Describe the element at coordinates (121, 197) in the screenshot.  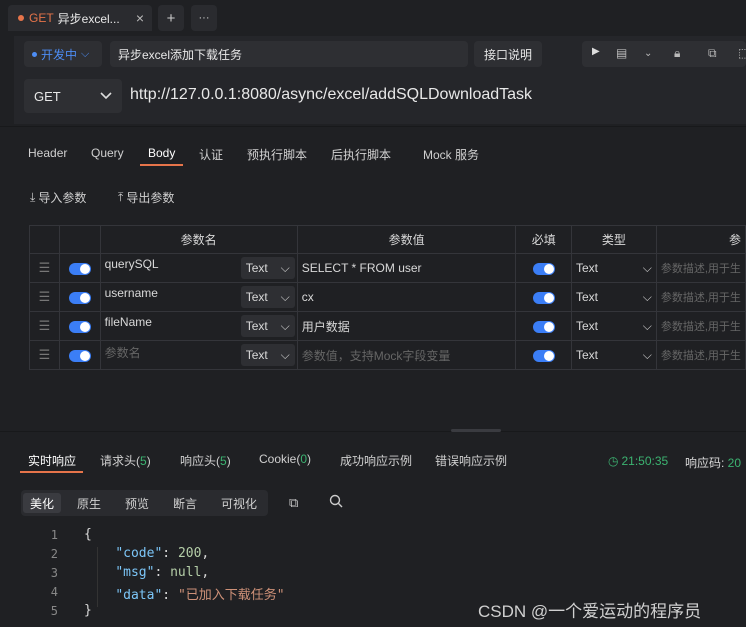
I see `upload-icon: ⤒` at that location.